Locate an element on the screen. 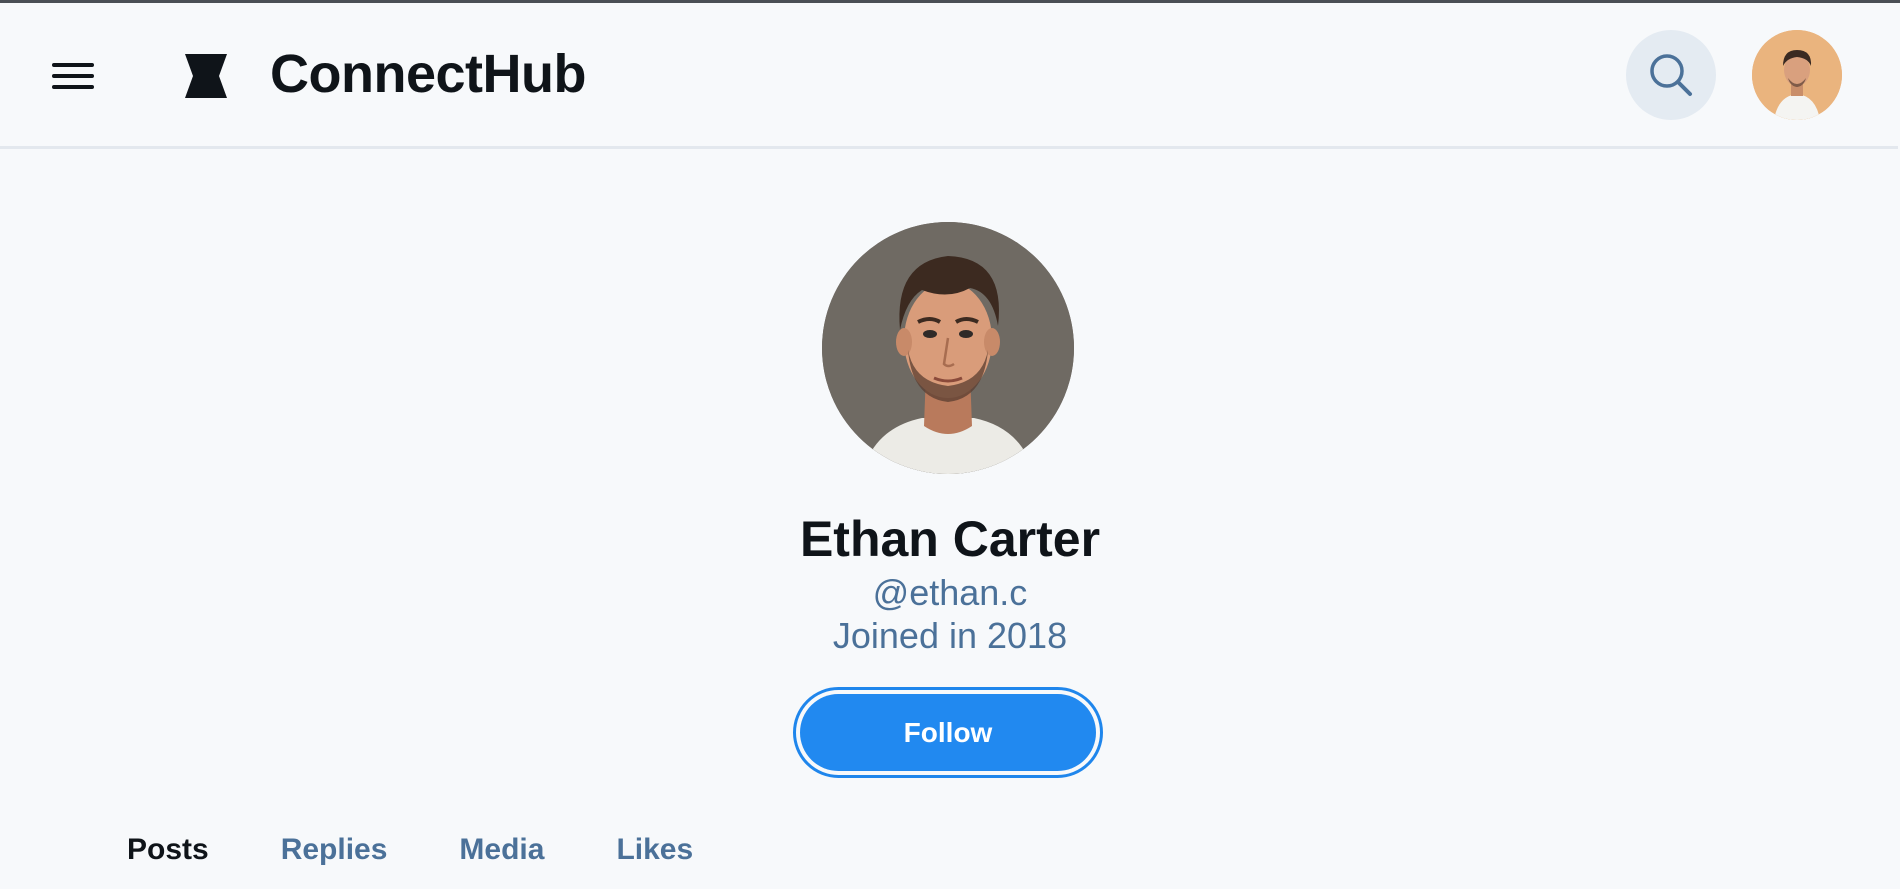 The height and width of the screenshot is (889, 1900). follow-button-label: Follow is located at coordinates (948, 732).